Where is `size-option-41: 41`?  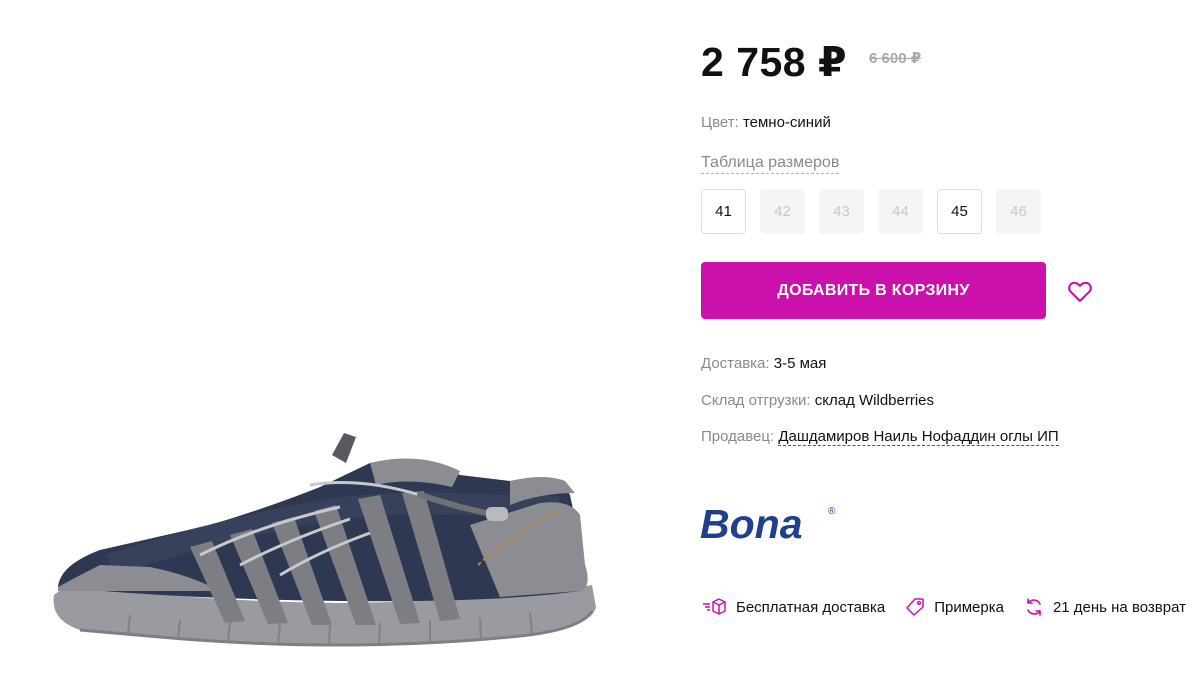
size-option-41: 41 is located at coordinates (723, 211).